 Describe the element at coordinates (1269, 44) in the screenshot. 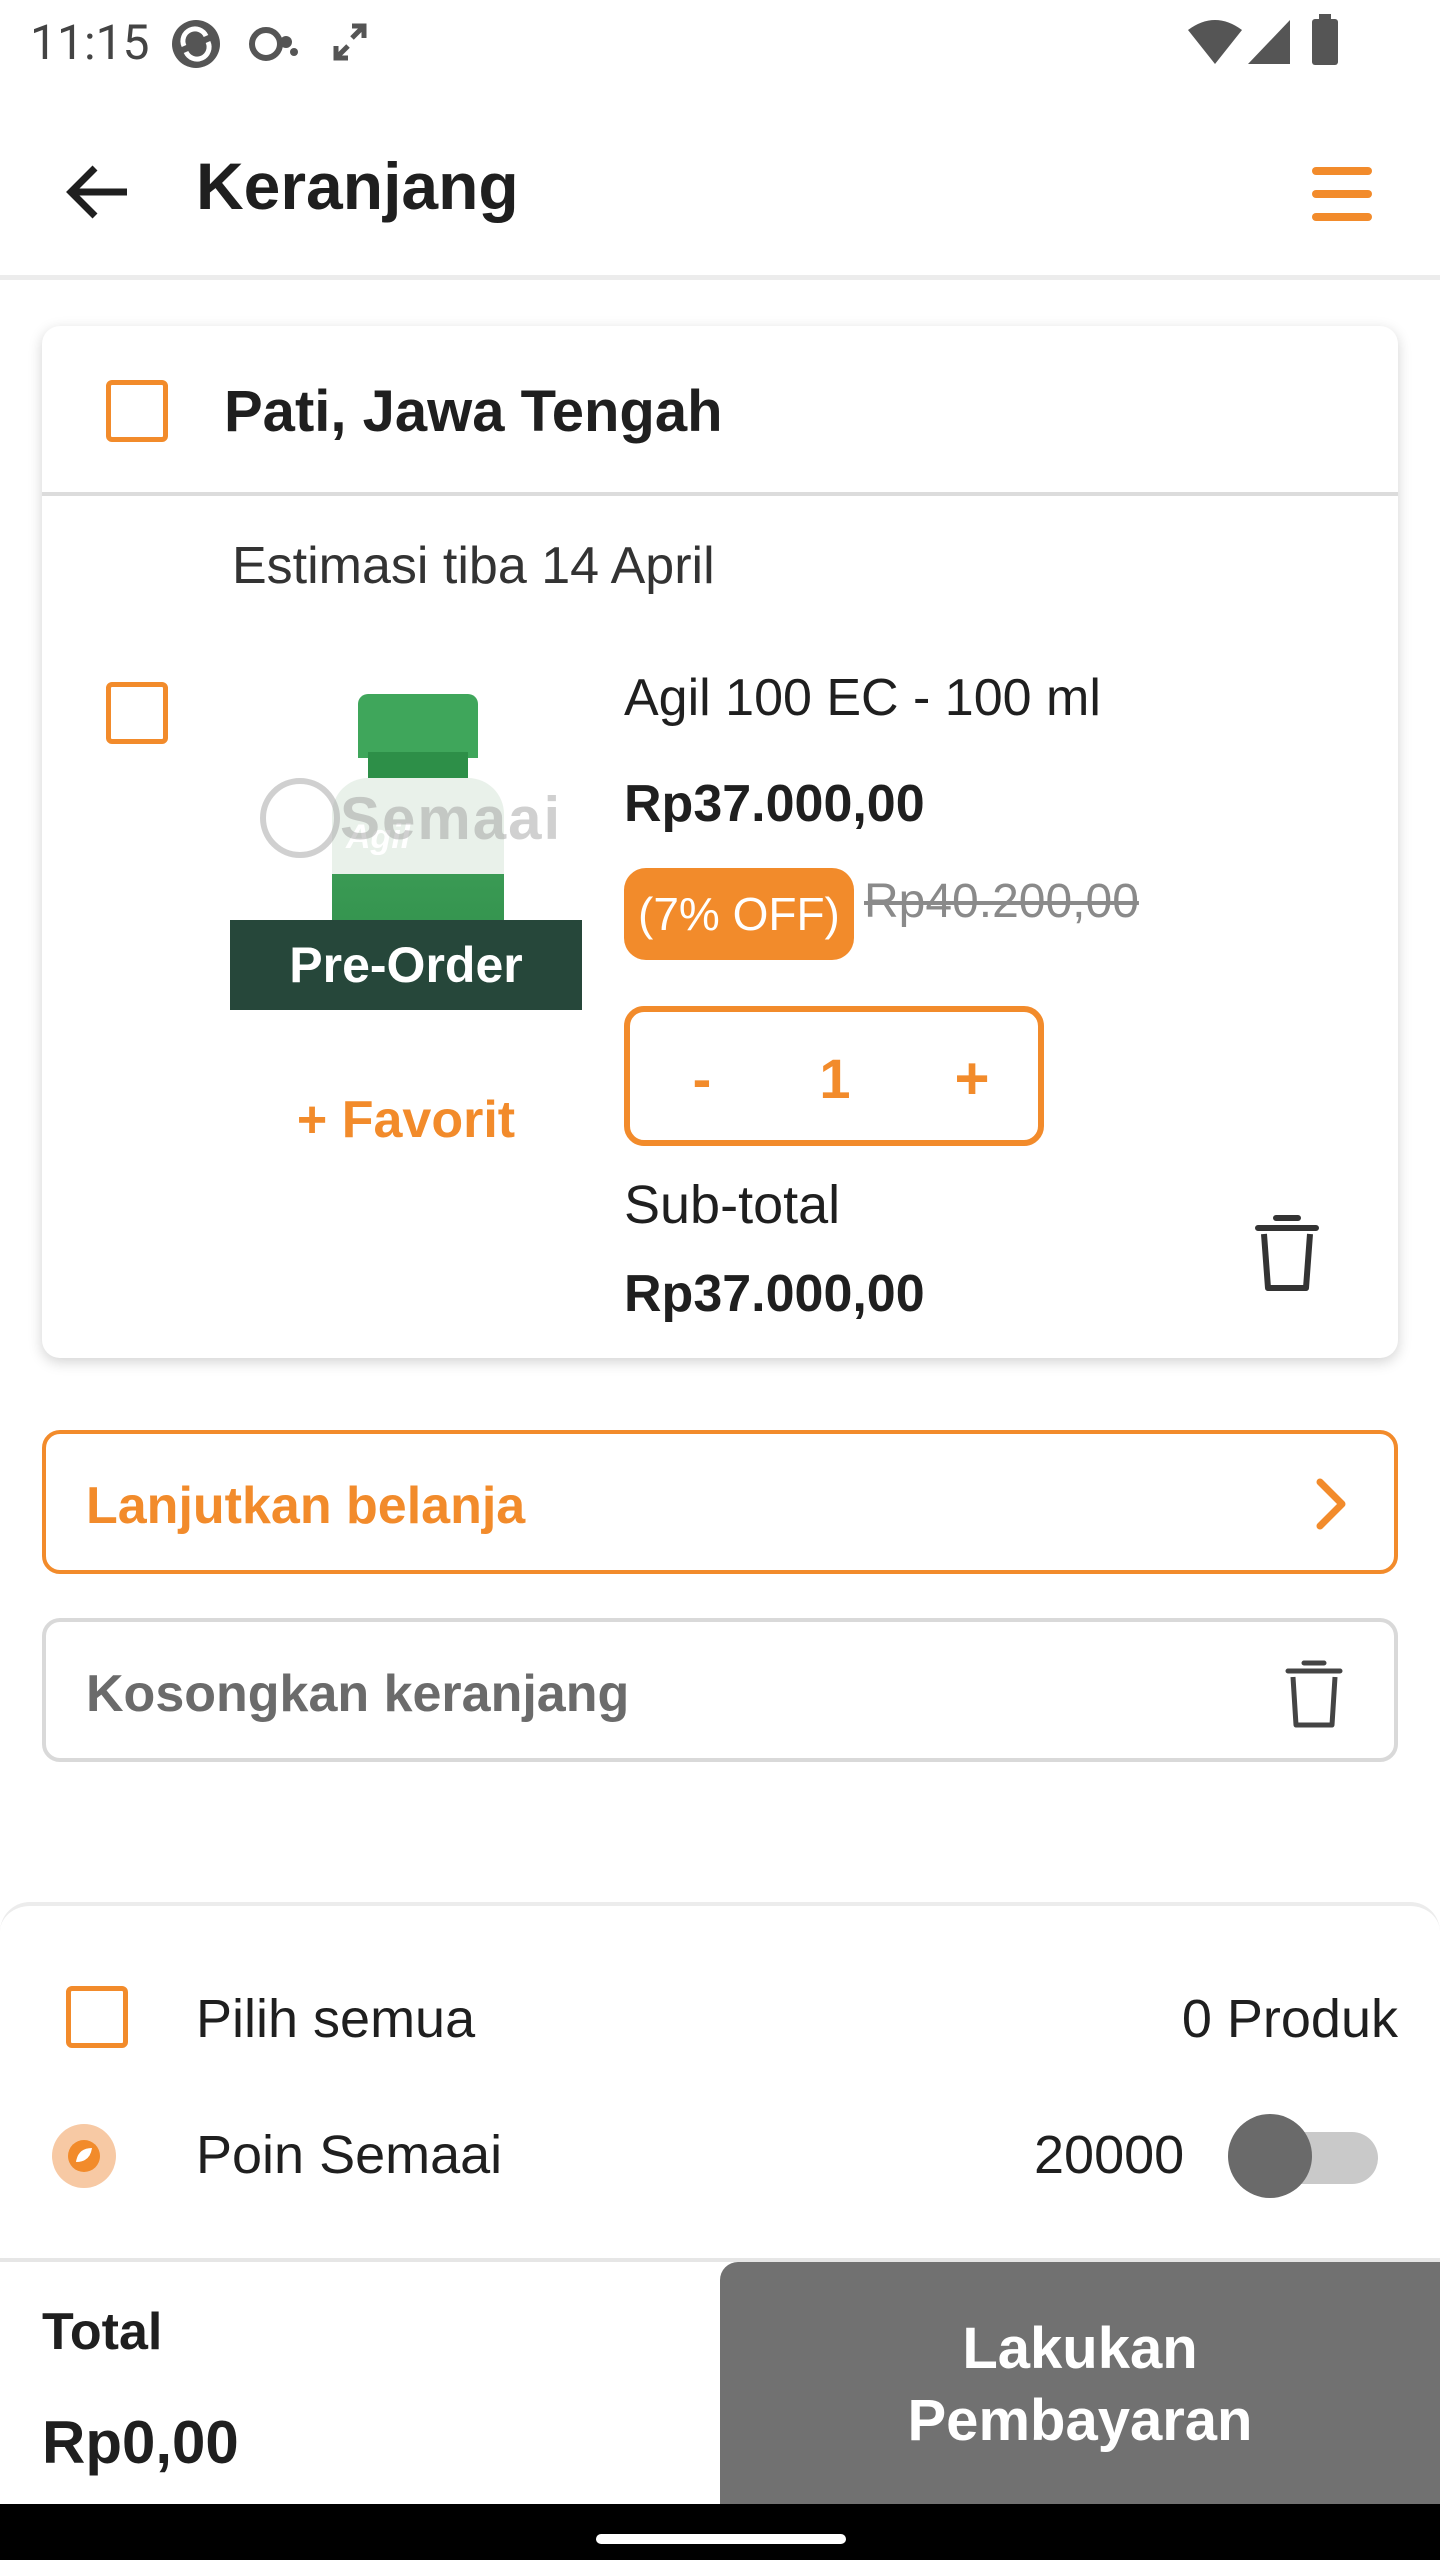

I see `signal-icon` at that location.